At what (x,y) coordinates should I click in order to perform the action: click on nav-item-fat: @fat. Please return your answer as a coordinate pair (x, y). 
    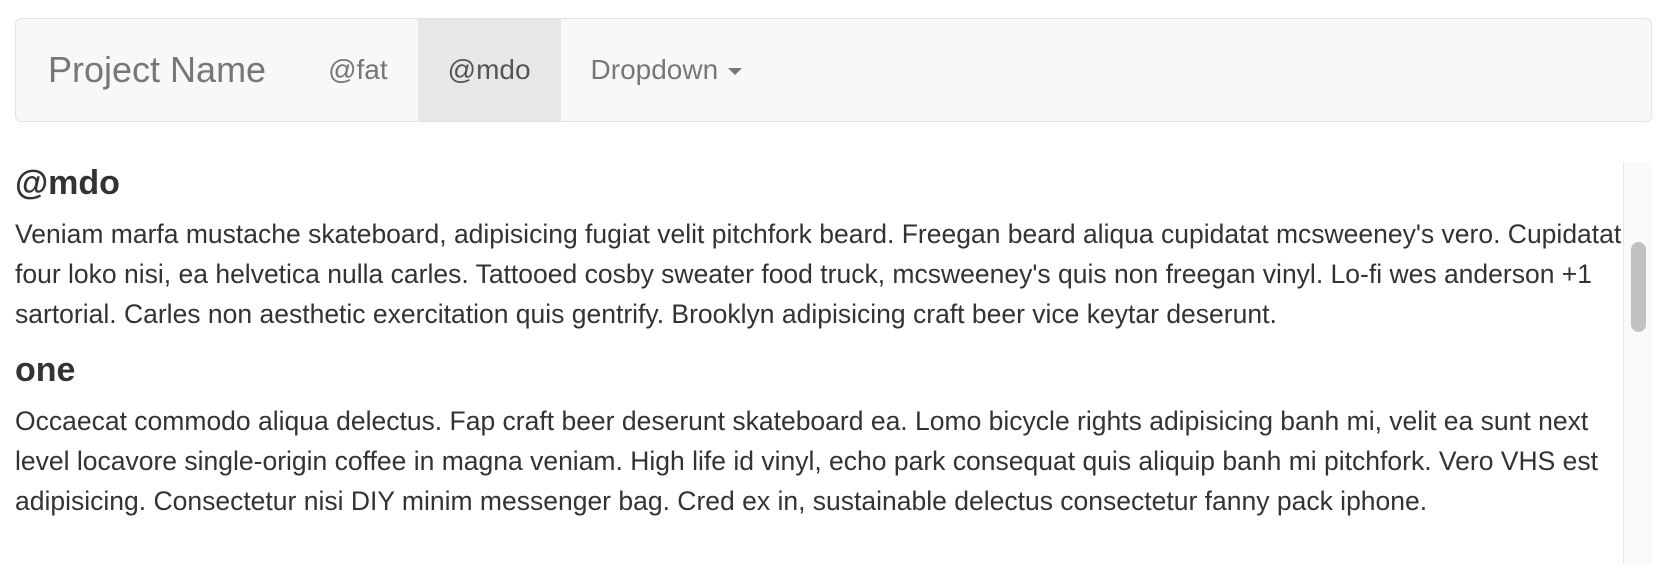
    Looking at the image, I should click on (358, 70).